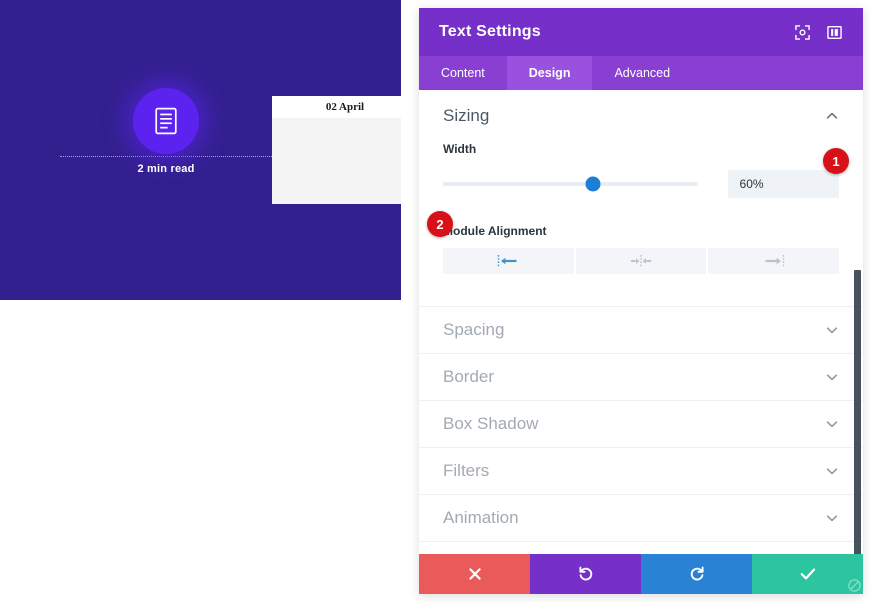 Image resolution: width=880 pixels, height=602 pixels. I want to click on panel-tabs: Content Design Advanced, so click(641, 73).